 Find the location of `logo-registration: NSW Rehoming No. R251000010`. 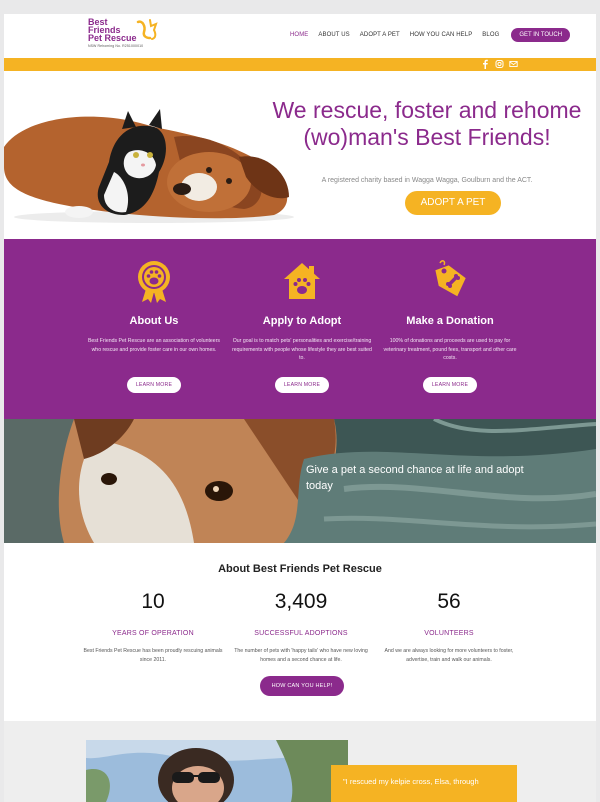

logo-registration: NSW Rehoming No. R251000010 is located at coordinates (116, 46).